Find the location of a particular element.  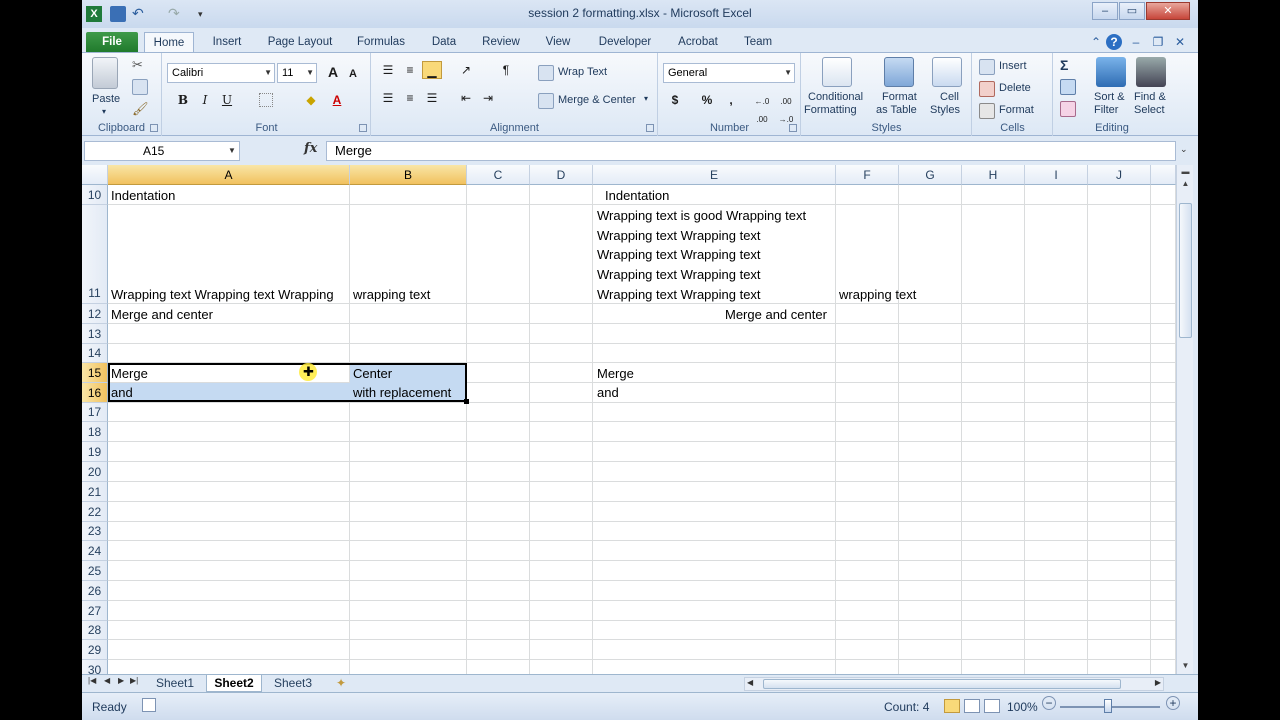

merge-dropdown-icon: ▾ is located at coordinates (646, 98).